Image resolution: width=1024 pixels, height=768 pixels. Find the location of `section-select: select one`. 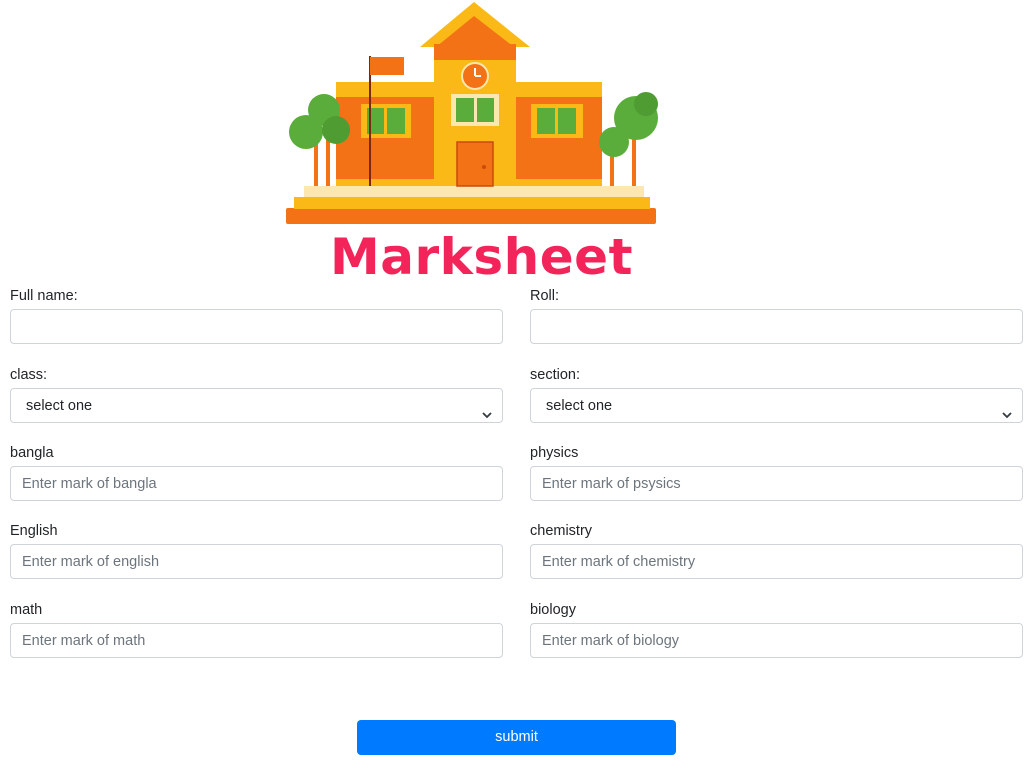

section-select: select one is located at coordinates (776, 405).